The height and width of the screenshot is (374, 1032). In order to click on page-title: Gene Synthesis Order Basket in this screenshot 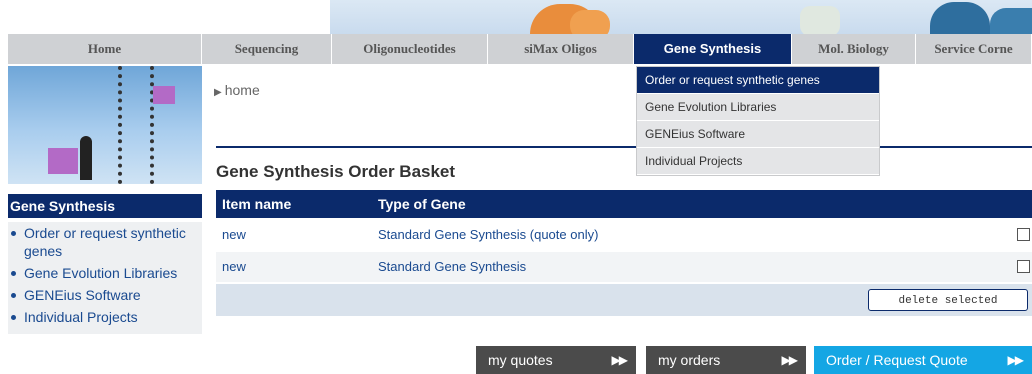, I will do `click(336, 171)`.